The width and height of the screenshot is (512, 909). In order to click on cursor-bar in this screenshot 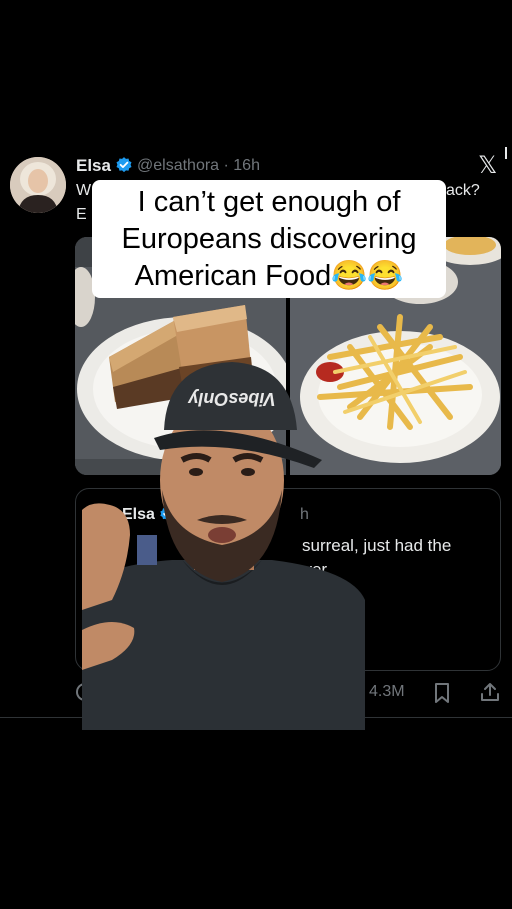, I will do `click(506, 153)`.